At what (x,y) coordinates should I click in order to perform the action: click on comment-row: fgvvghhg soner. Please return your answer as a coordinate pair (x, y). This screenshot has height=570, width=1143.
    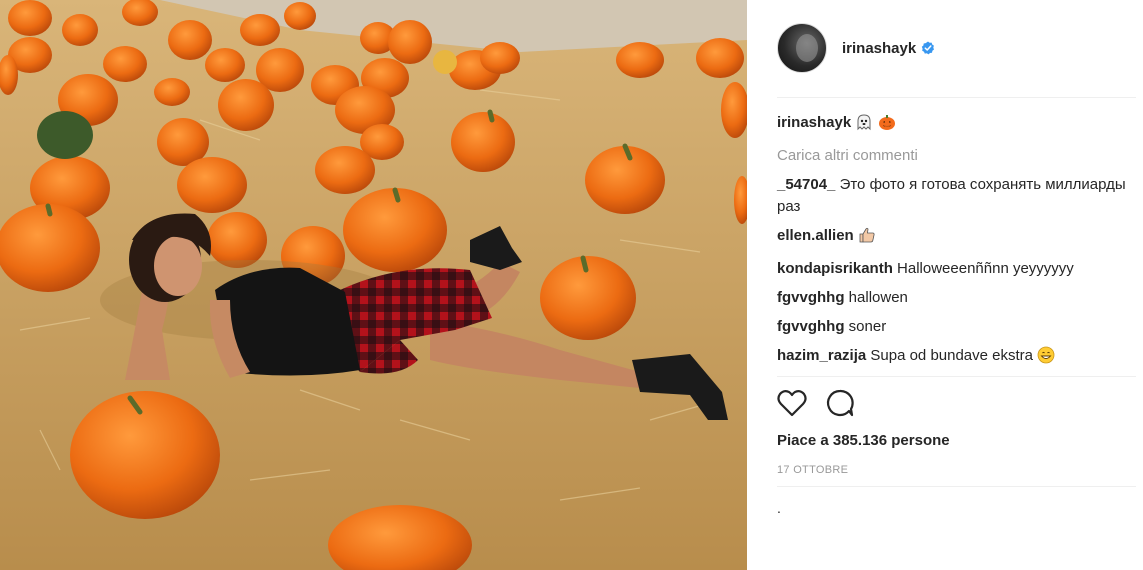
    Looking at the image, I should click on (953, 327).